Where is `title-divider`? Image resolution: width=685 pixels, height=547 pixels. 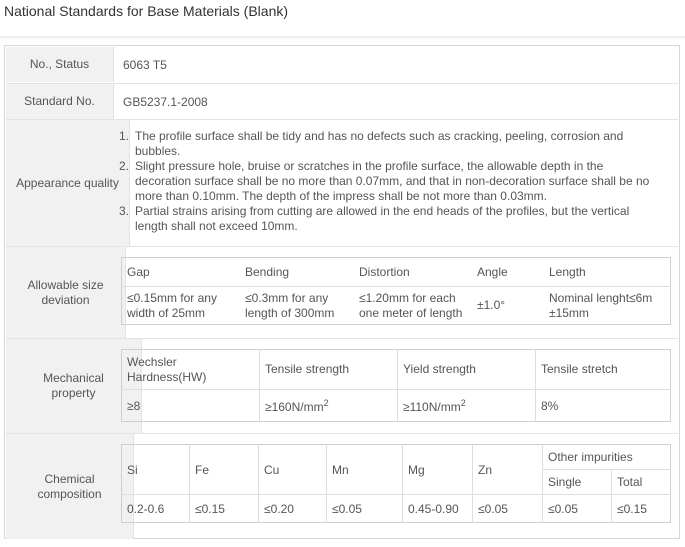
title-divider is located at coordinates (342, 37).